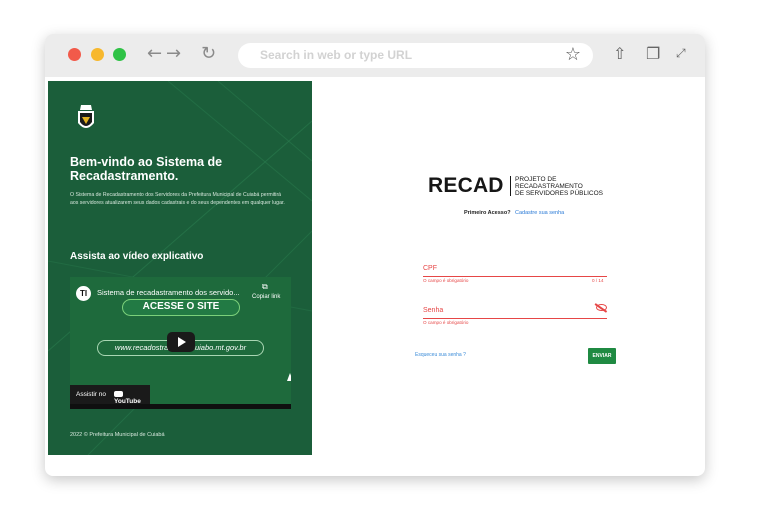  I want to click on maximize-window-button, so click(119, 54).